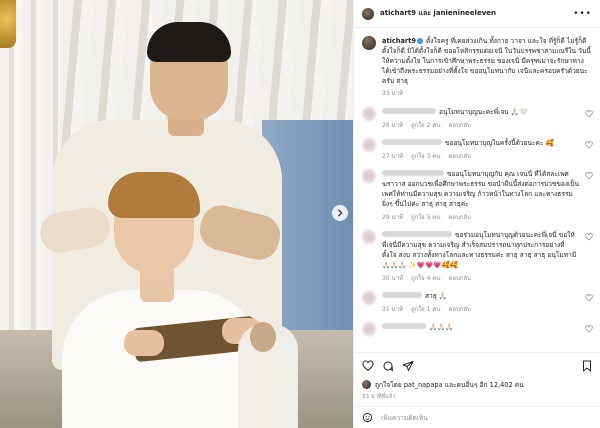  I want to click on woman-hand-left, so click(144, 343).